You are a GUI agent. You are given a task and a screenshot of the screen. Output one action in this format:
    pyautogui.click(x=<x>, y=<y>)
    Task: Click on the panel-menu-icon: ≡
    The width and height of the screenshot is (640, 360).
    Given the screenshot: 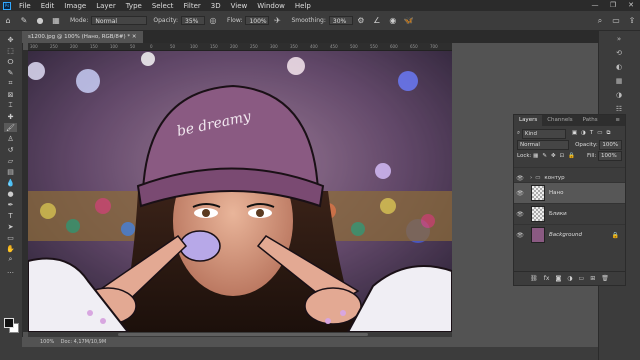 What is the action you would take?
    pyautogui.click(x=617, y=120)
    